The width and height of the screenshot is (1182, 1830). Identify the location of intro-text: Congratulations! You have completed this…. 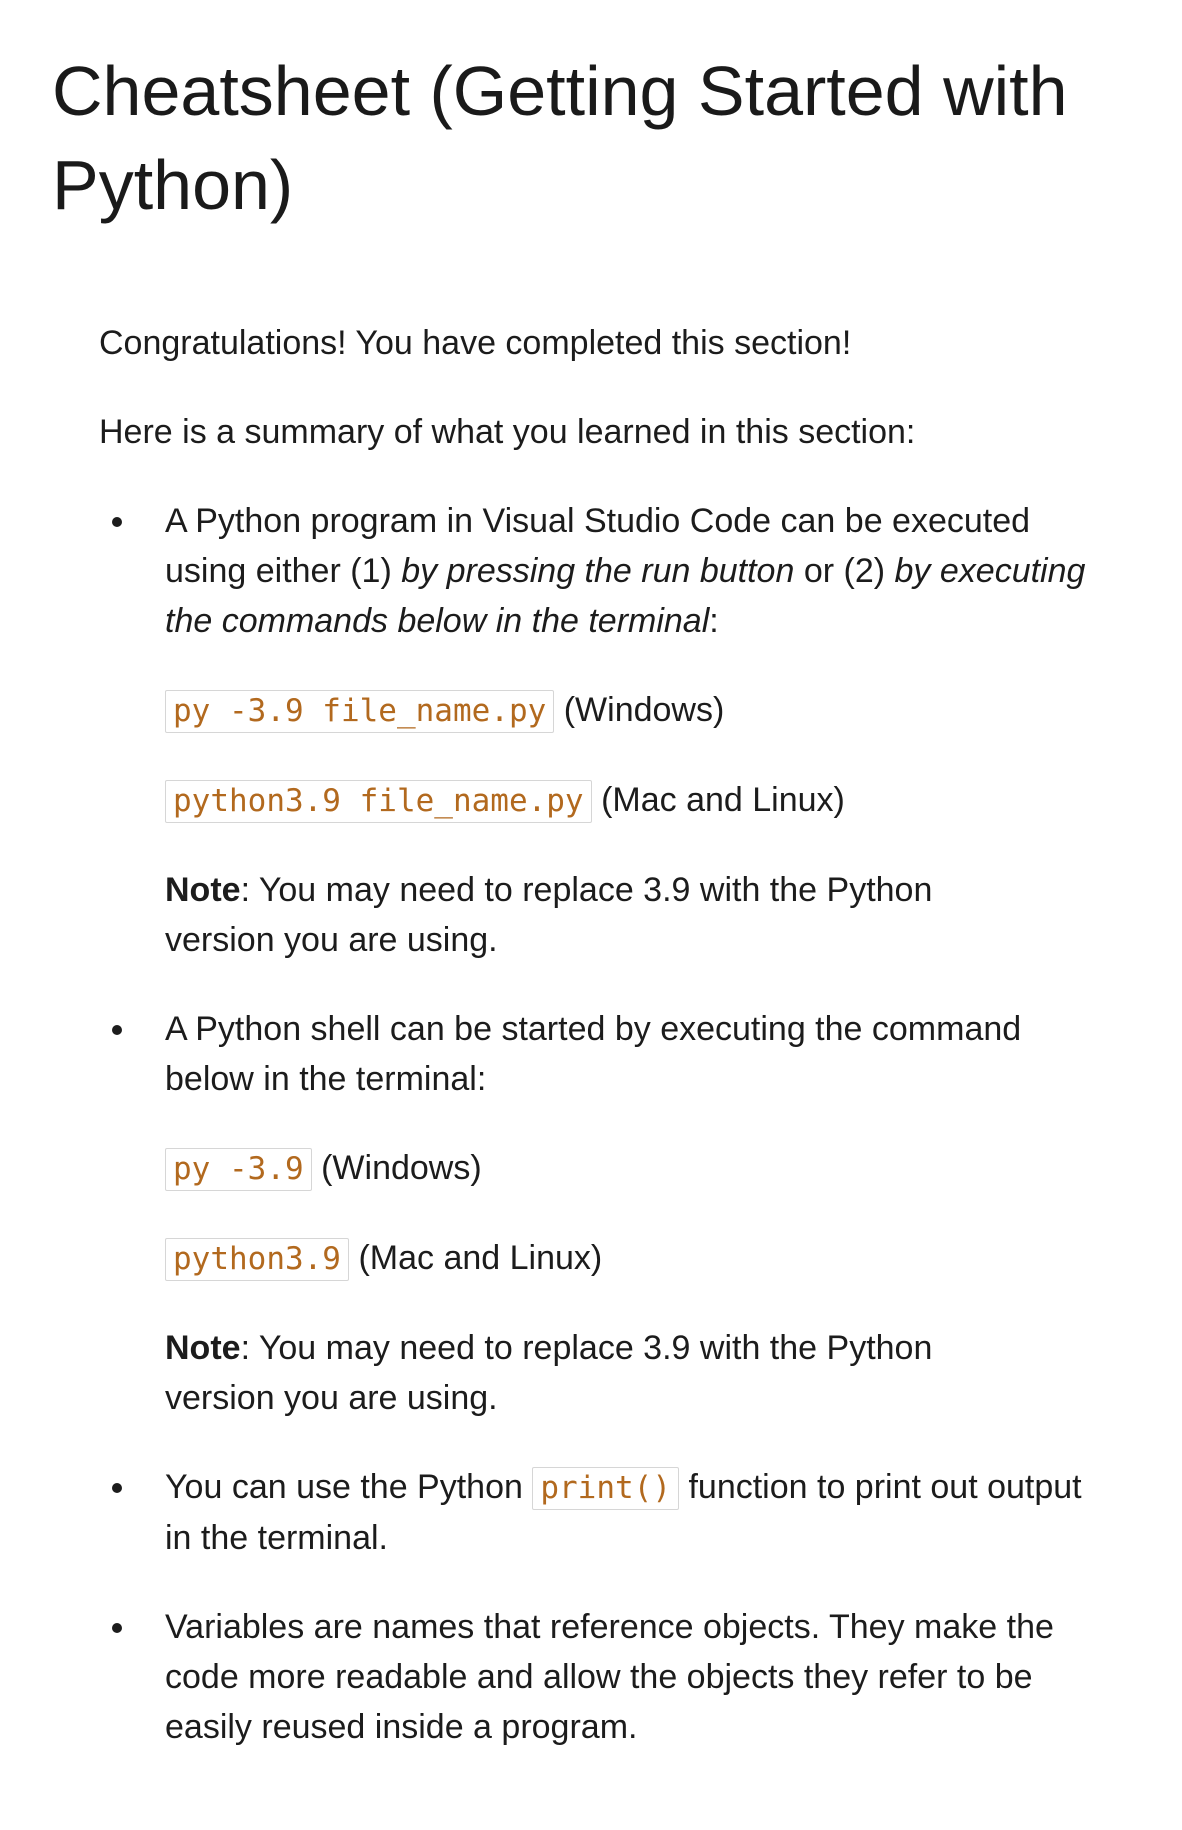
(475, 343).